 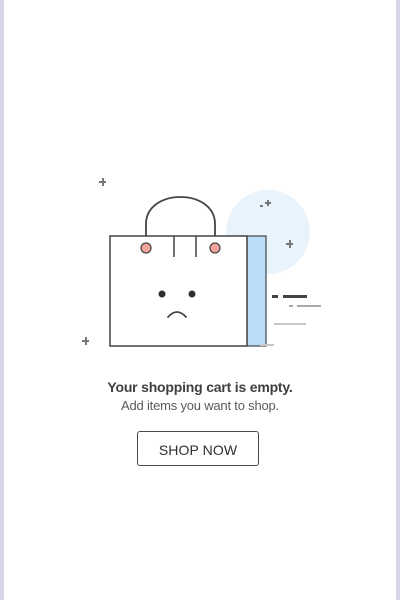 What do you see at coordinates (215, 248) in the screenshot?
I see `right-handle-ring-shape` at bounding box center [215, 248].